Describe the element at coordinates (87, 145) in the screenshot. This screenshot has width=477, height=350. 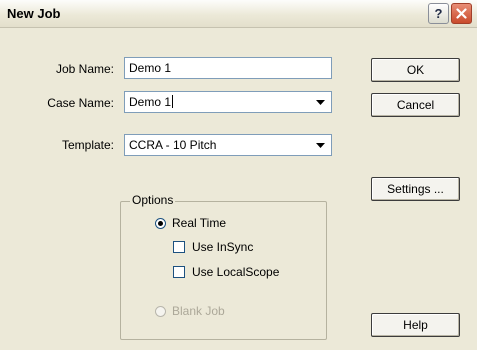
I see `template-label: Template:` at that location.